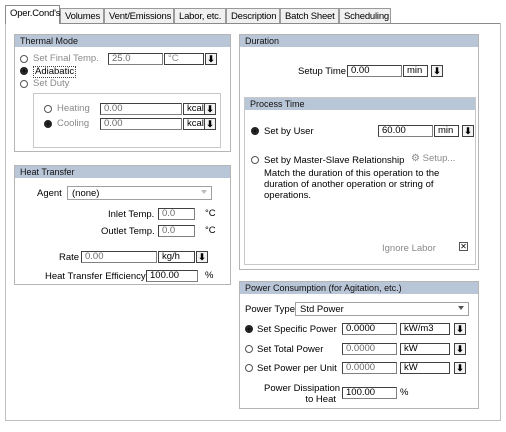  I want to click on rate-input: 0.00, so click(119, 257).